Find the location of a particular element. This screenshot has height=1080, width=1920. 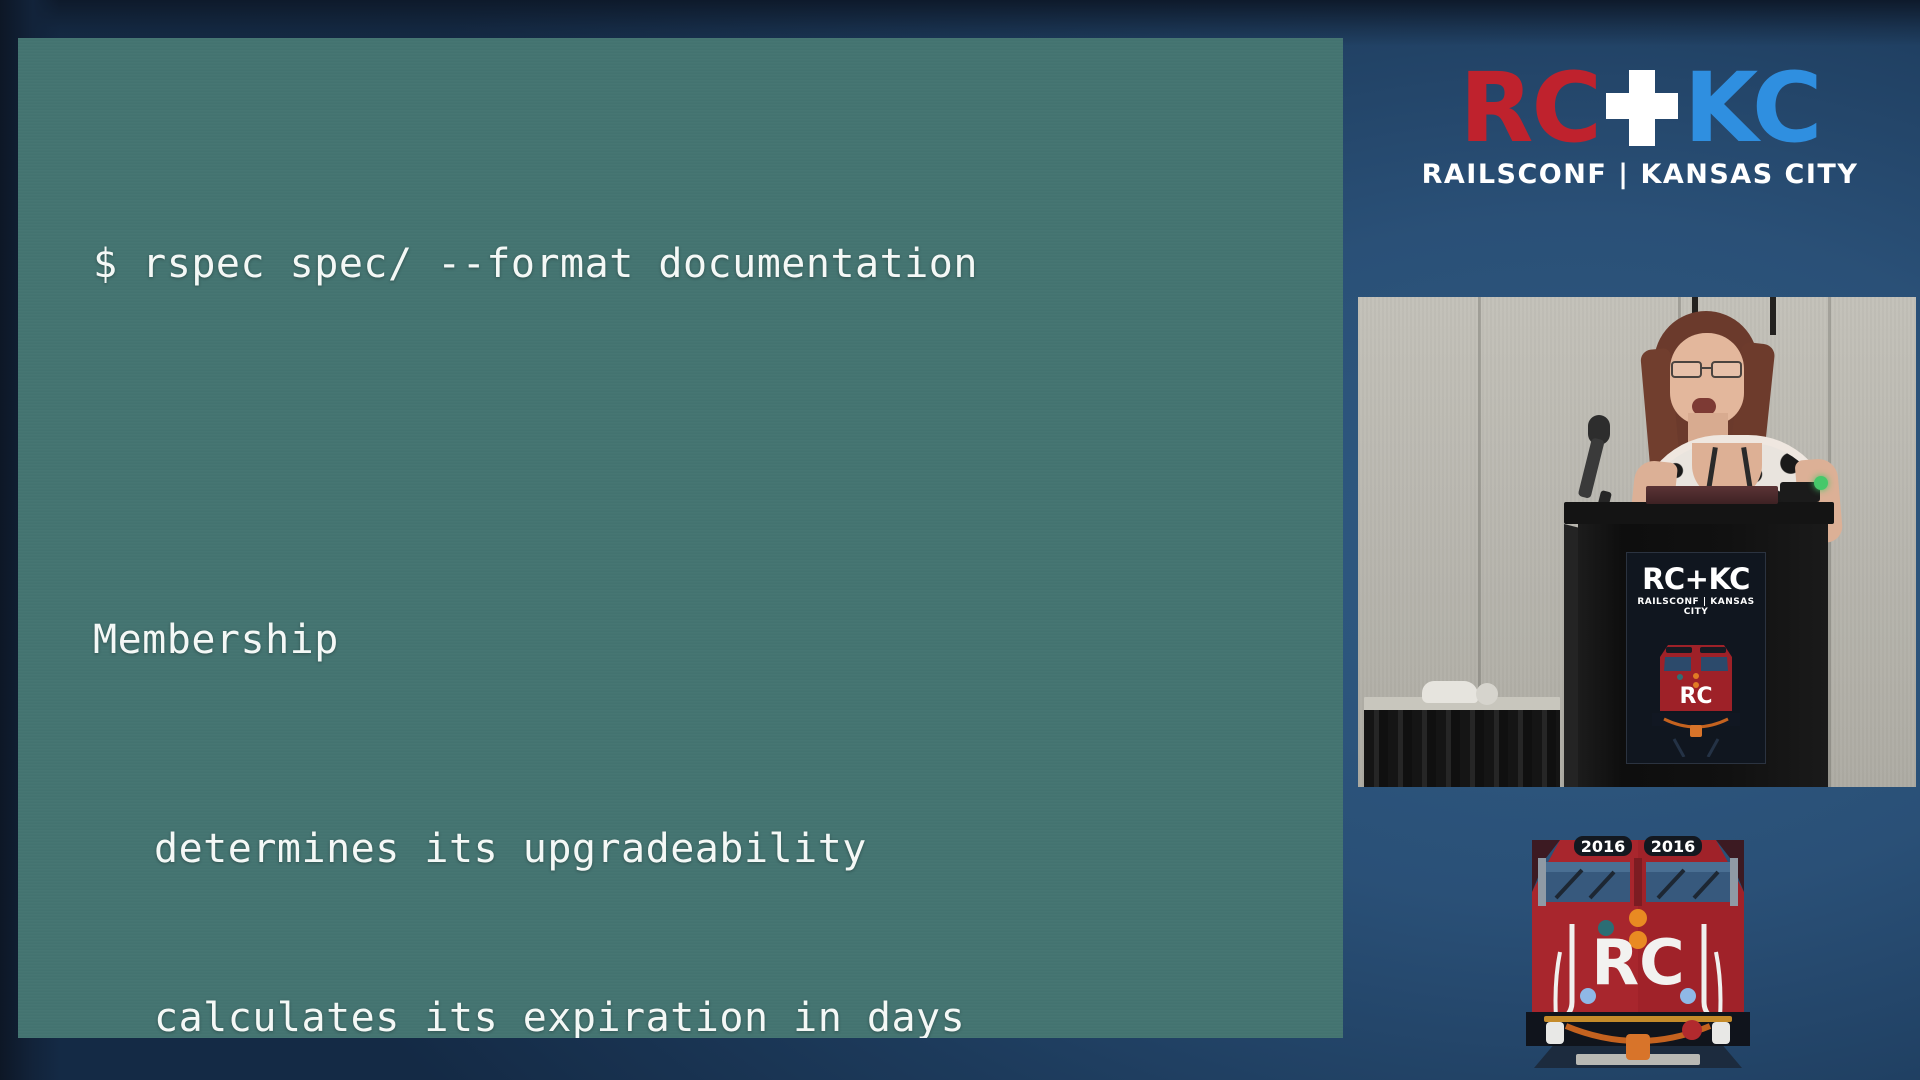

svg-text: RC is located at coordinates (1695, 696).